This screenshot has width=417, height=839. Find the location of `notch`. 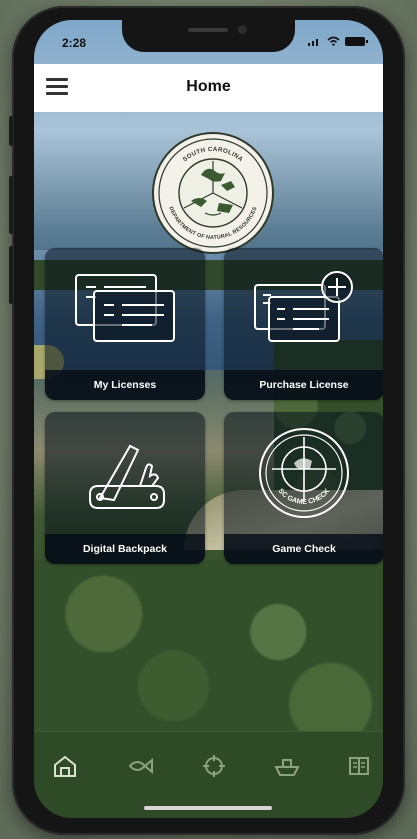

notch is located at coordinates (208, 36).